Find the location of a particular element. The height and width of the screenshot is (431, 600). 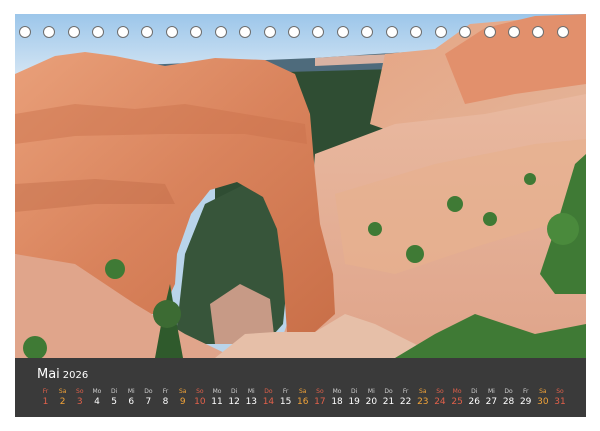

day-cell: Mi 6 is located at coordinates (131, 398).